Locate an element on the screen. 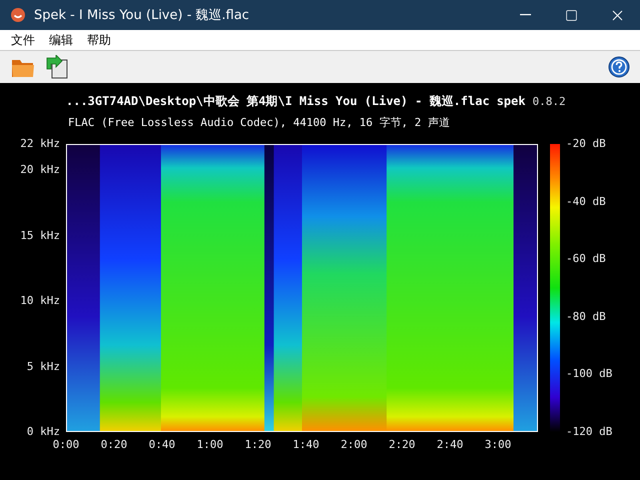 This screenshot has width=640, height=480. audio-info: FLAC (Free Lossless Audio Codec), 44100 Hz, 16 字节, 2 声道 is located at coordinates (258, 123).